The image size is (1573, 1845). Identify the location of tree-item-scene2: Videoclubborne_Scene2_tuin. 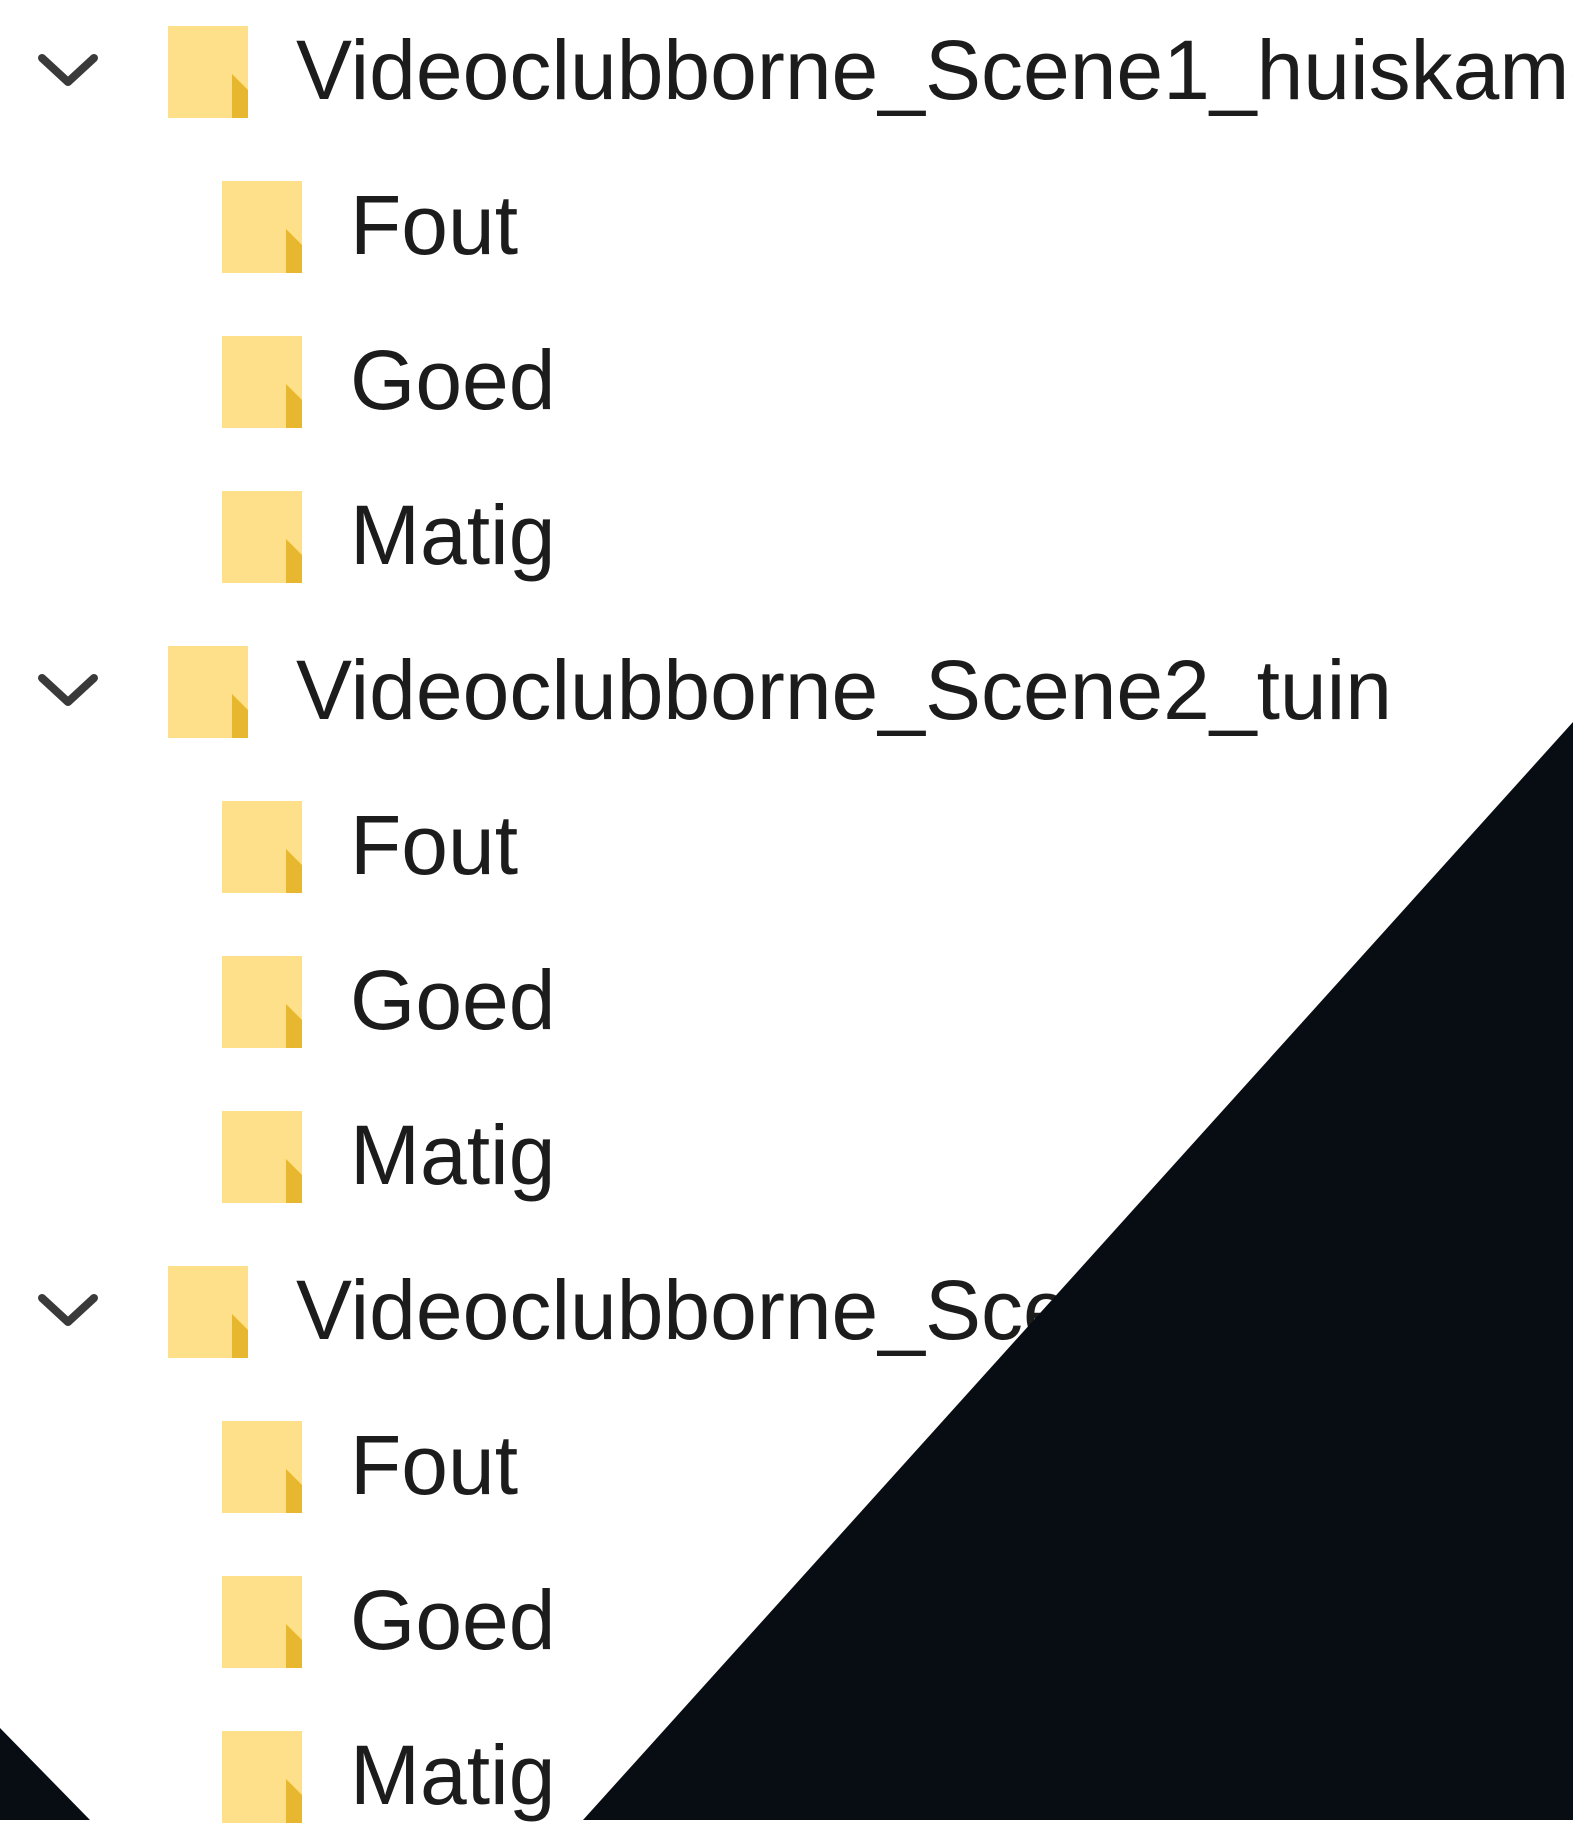
(786, 690).